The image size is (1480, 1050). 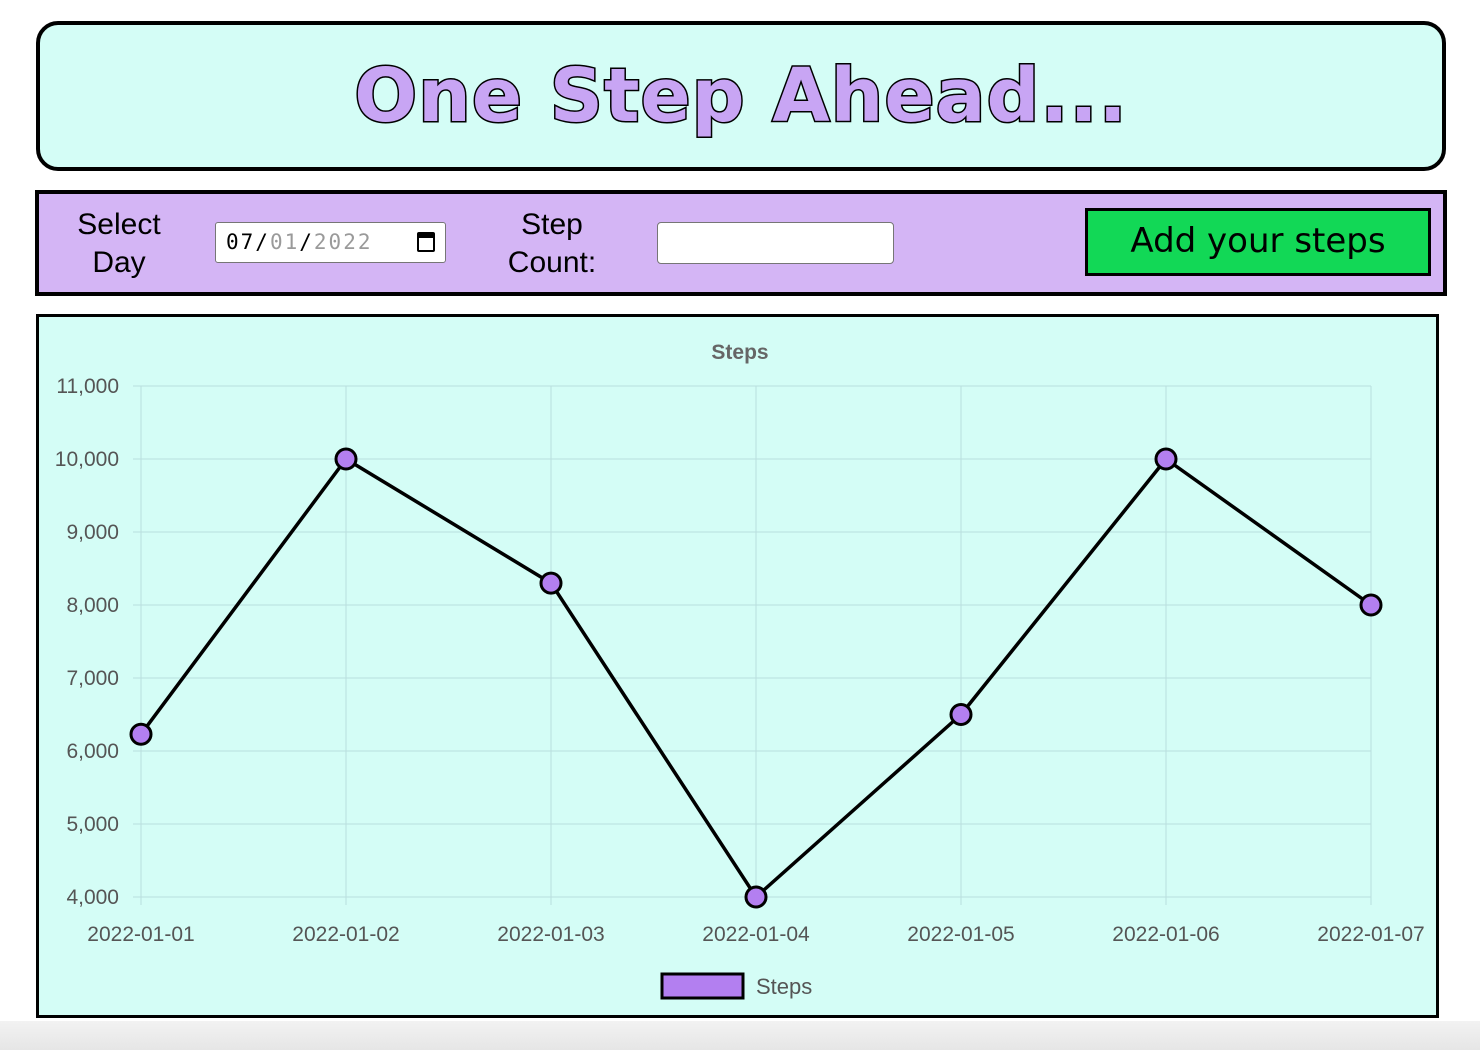 I want to click on date-month: 07, so click(x=240, y=242).